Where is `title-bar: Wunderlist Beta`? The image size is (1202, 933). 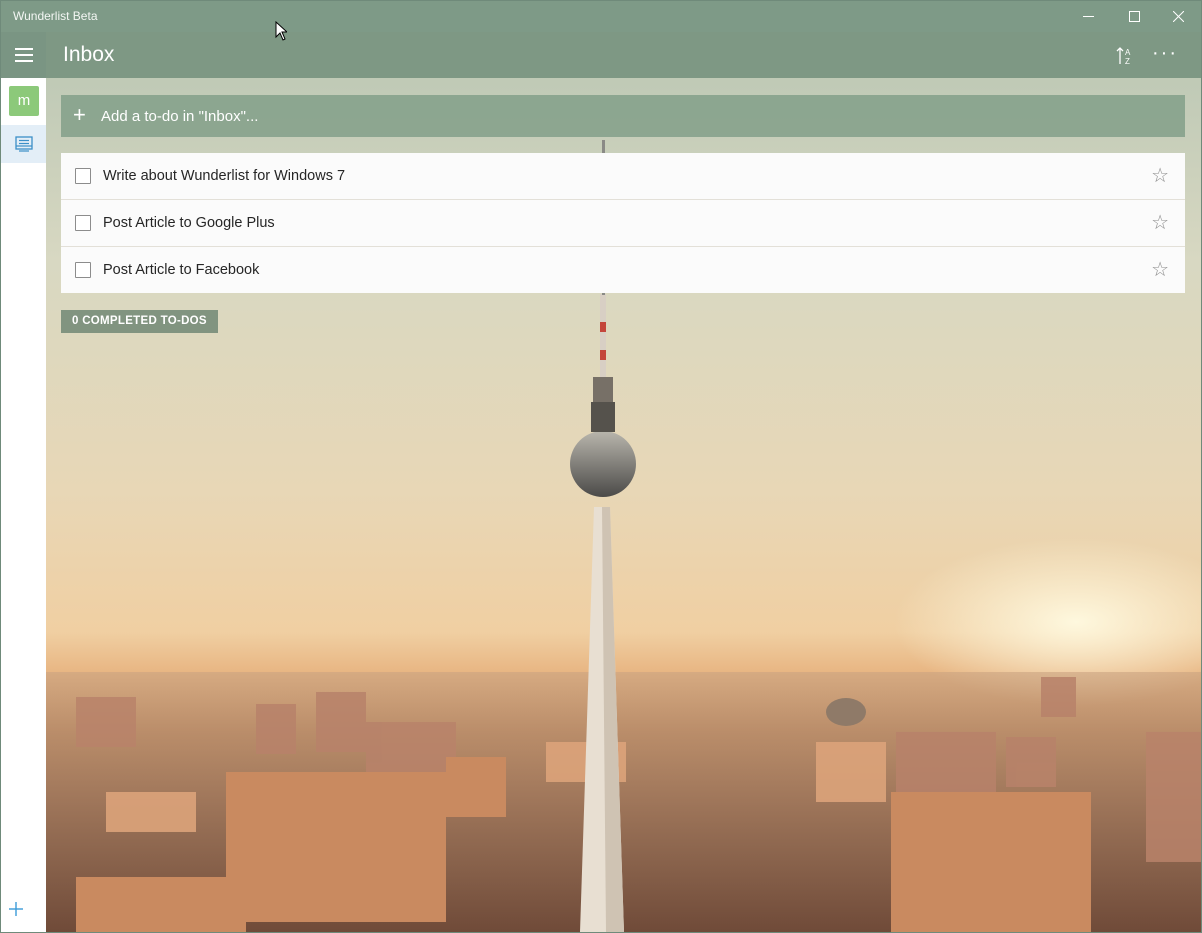 title-bar: Wunderlist Beta is located at coordinates (601, 16).